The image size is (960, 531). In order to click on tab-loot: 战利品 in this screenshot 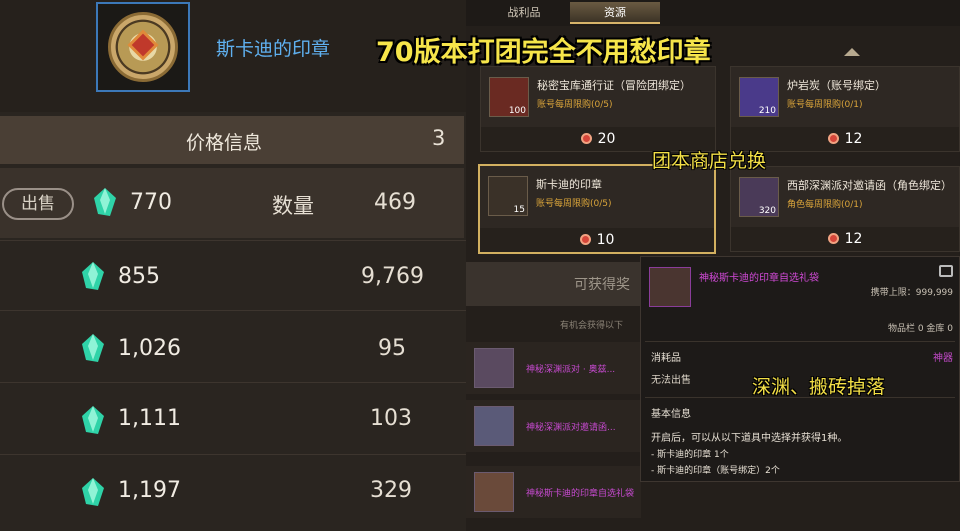, I will do `click(524, 13)`.